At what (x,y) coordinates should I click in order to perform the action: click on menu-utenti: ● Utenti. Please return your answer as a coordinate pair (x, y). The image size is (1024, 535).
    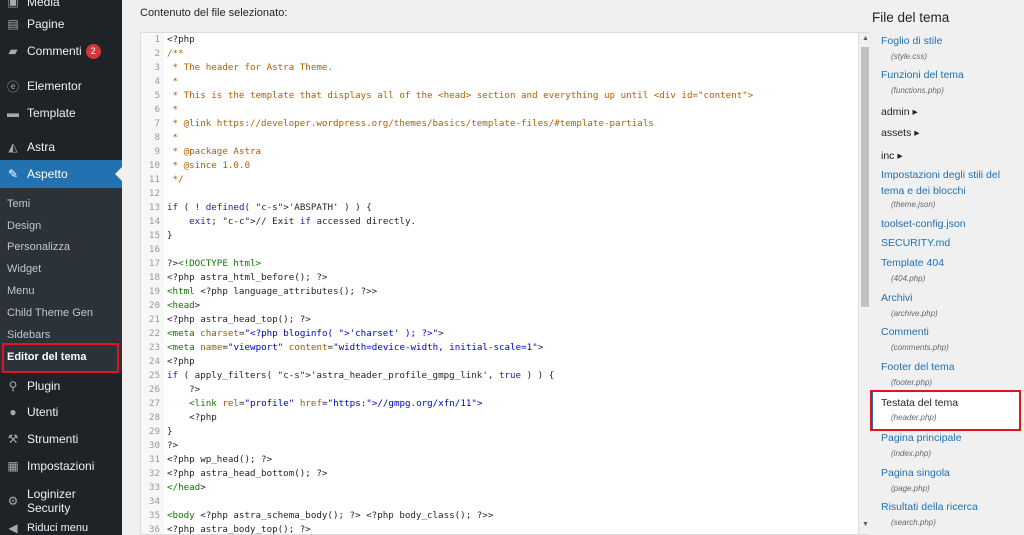
    Looking at the image, I should click on (61, 412).